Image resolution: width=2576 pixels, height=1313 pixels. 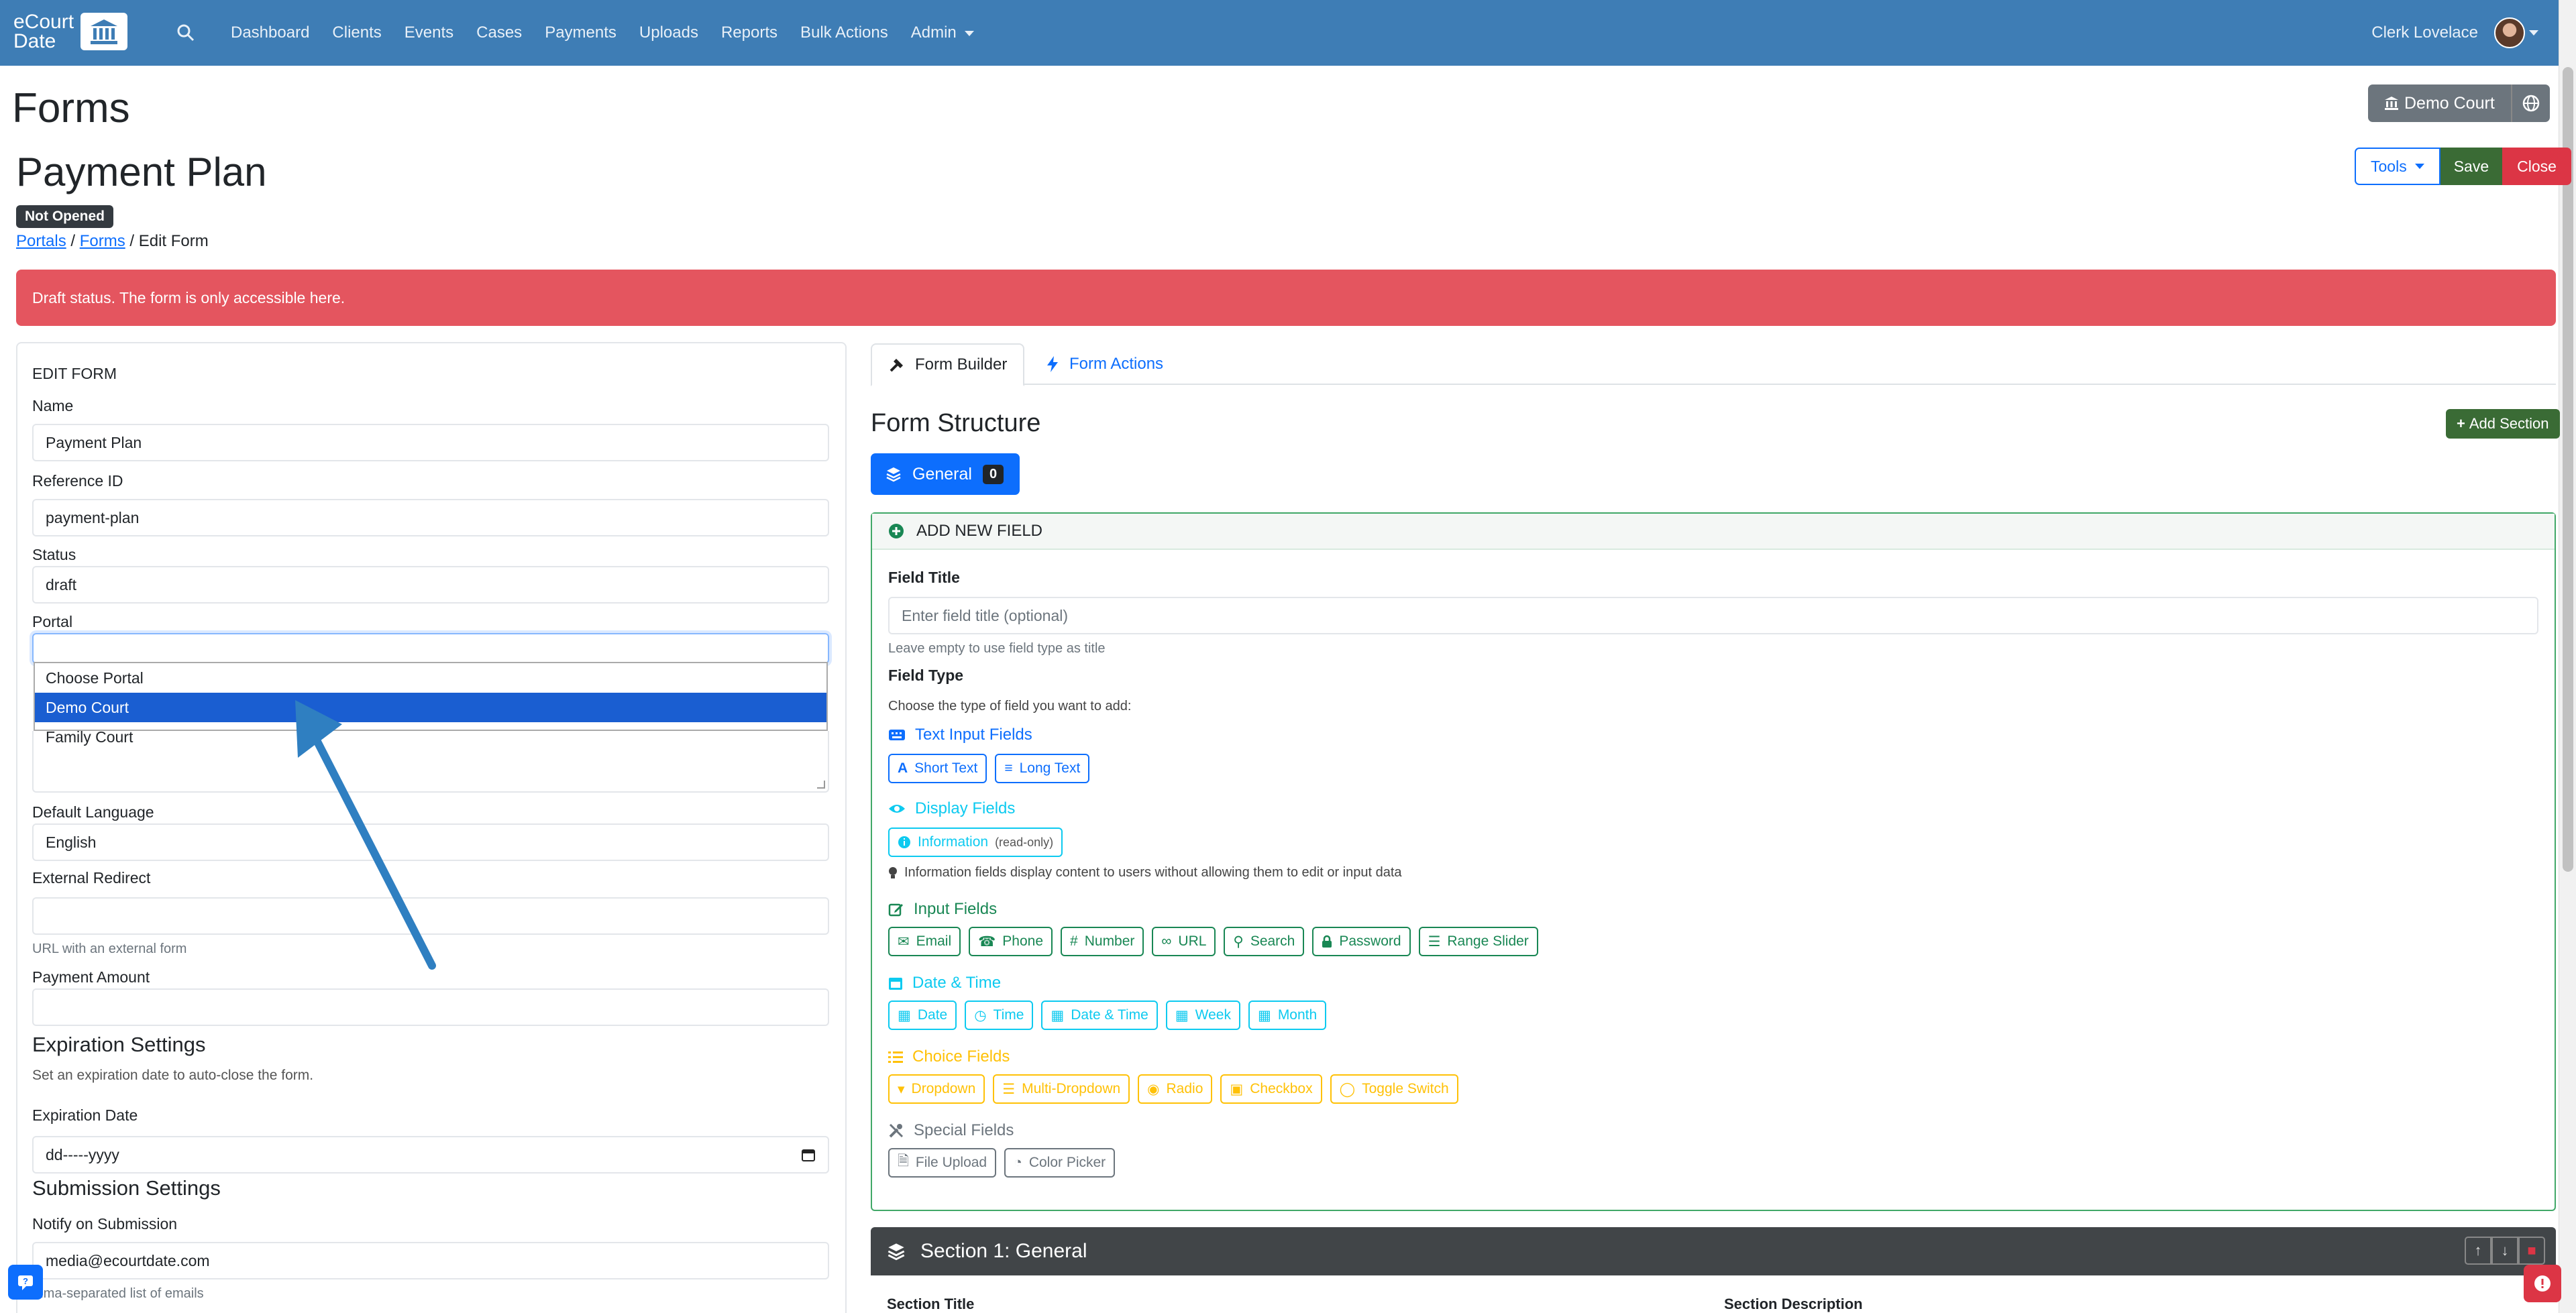 What do you see at coordinates (1175, 1089) in the screenshot?
I see `radio-button: ◉ Radio` at bounding box center [1175, 1089].